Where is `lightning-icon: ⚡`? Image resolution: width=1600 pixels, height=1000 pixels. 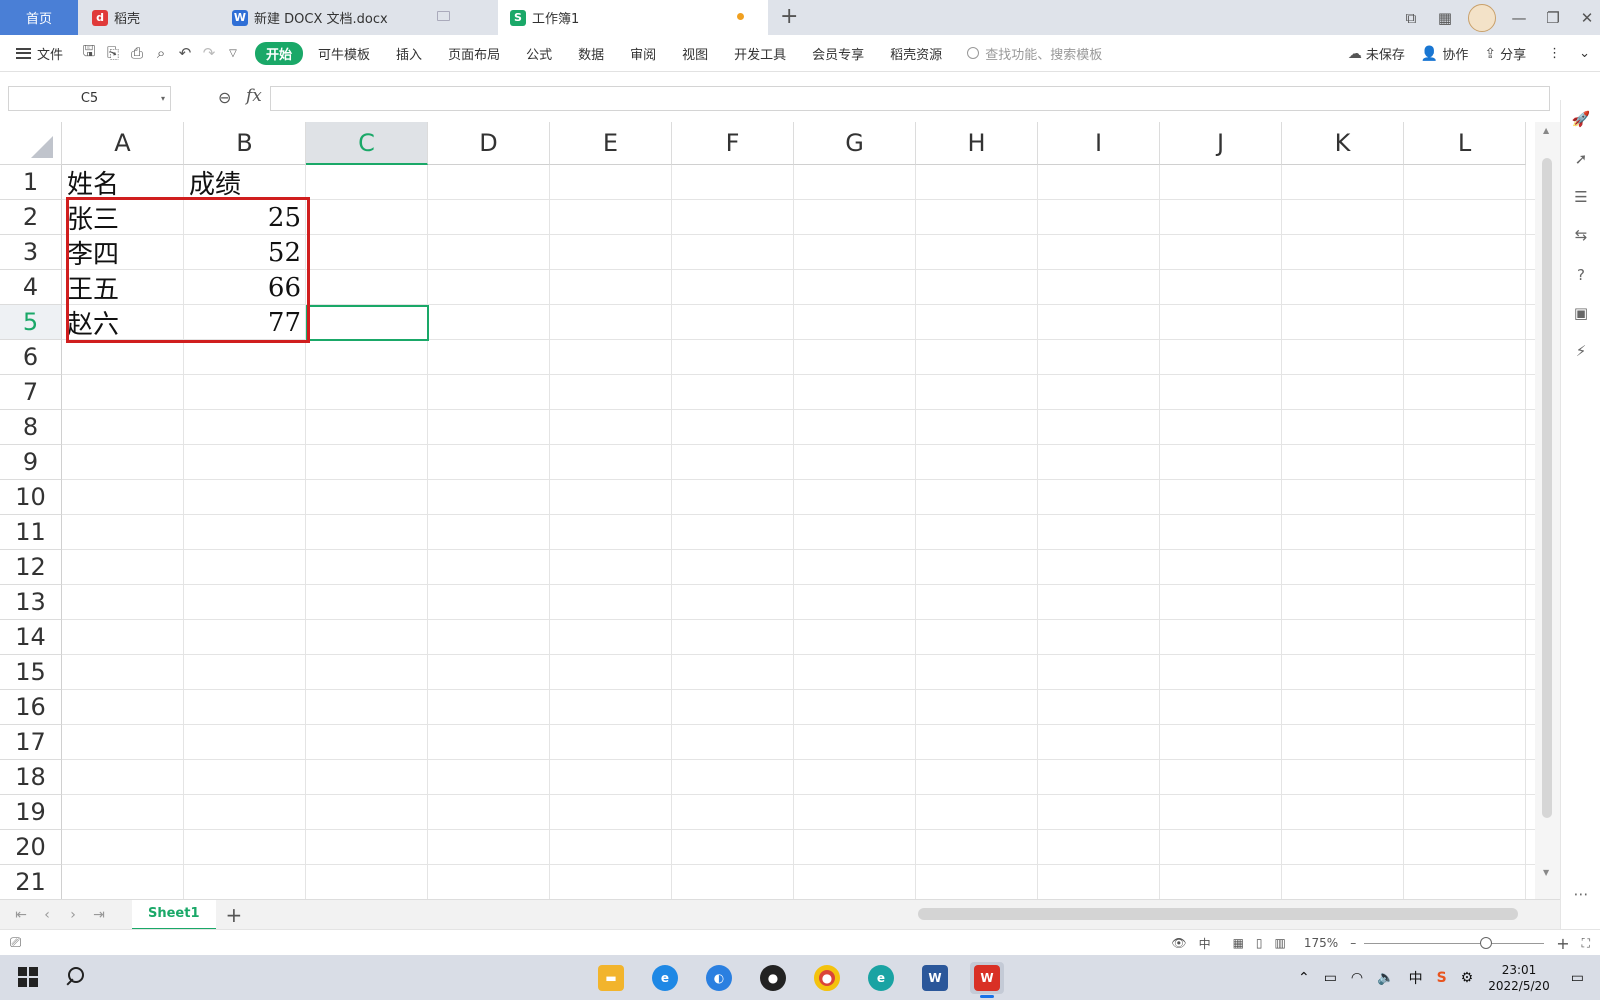 lightning-icon: ⚡ is located at coordinates (1581, 351).